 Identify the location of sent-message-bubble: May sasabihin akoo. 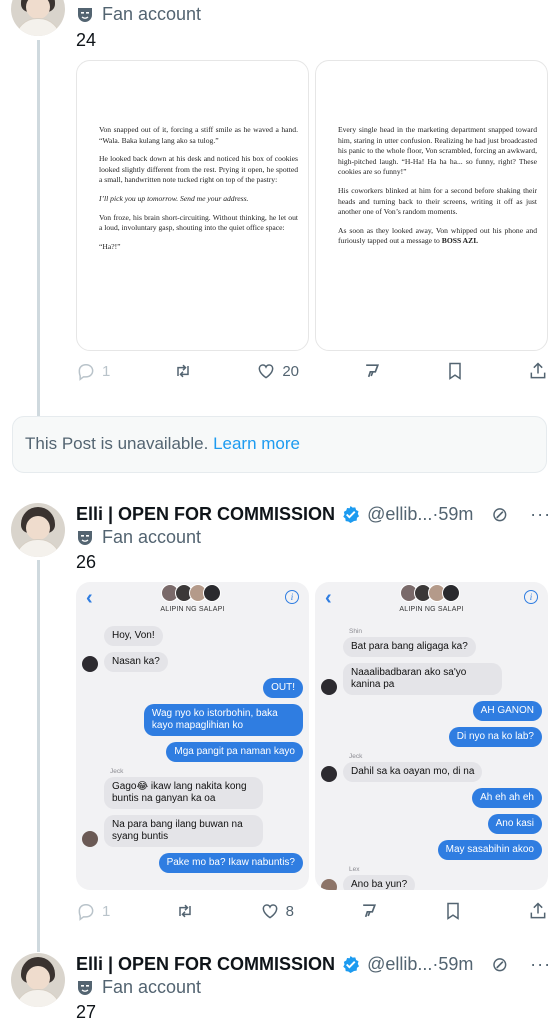
(489, 850).